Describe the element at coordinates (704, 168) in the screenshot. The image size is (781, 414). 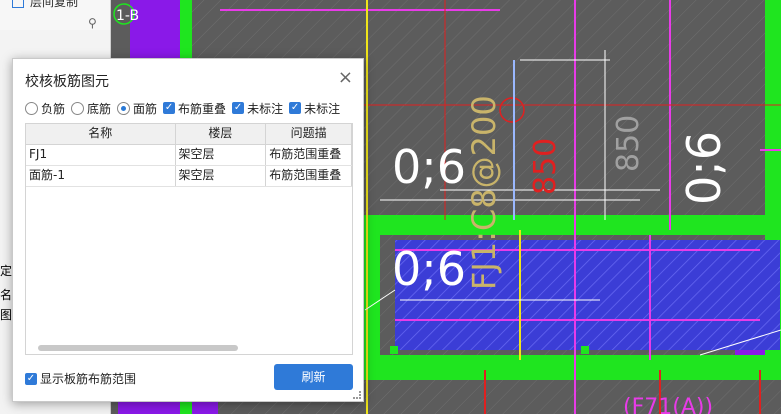
I see `dimension-text-right: 0;6` at that location.